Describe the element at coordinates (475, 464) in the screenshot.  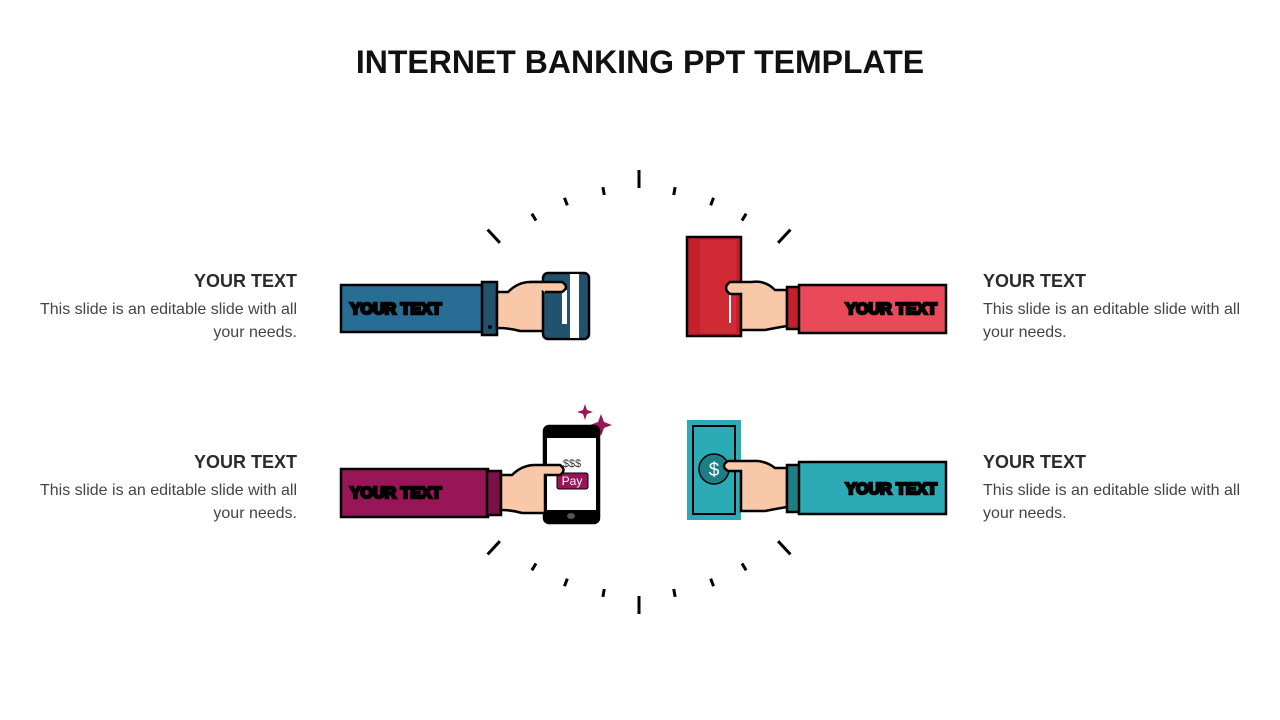
I see `arm-smartphone: $$$ Pay YOUR TEXT` at that location.